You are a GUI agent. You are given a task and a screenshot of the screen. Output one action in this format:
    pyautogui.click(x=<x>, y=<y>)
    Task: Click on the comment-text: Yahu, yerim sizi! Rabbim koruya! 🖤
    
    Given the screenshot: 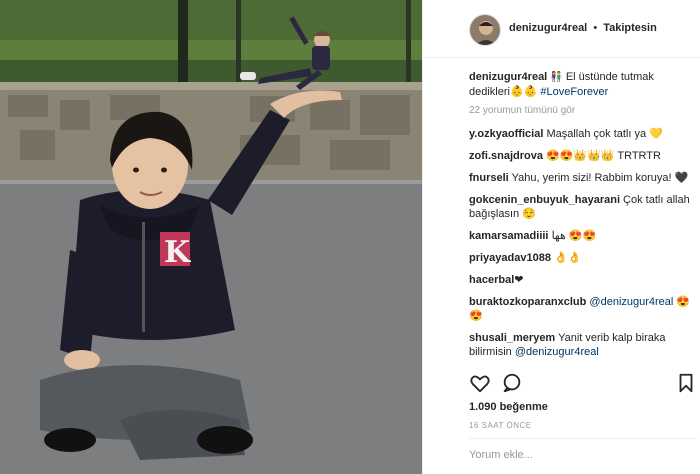 What is the action you would take?
    pyautogui.click(x=598, y=178)
    